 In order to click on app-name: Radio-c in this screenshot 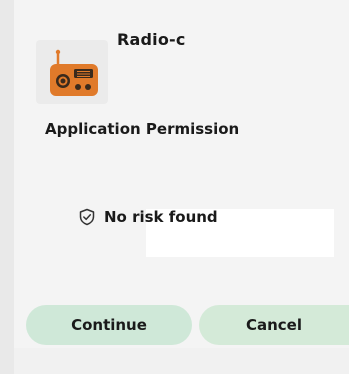, I will do `click(151, 39)`.